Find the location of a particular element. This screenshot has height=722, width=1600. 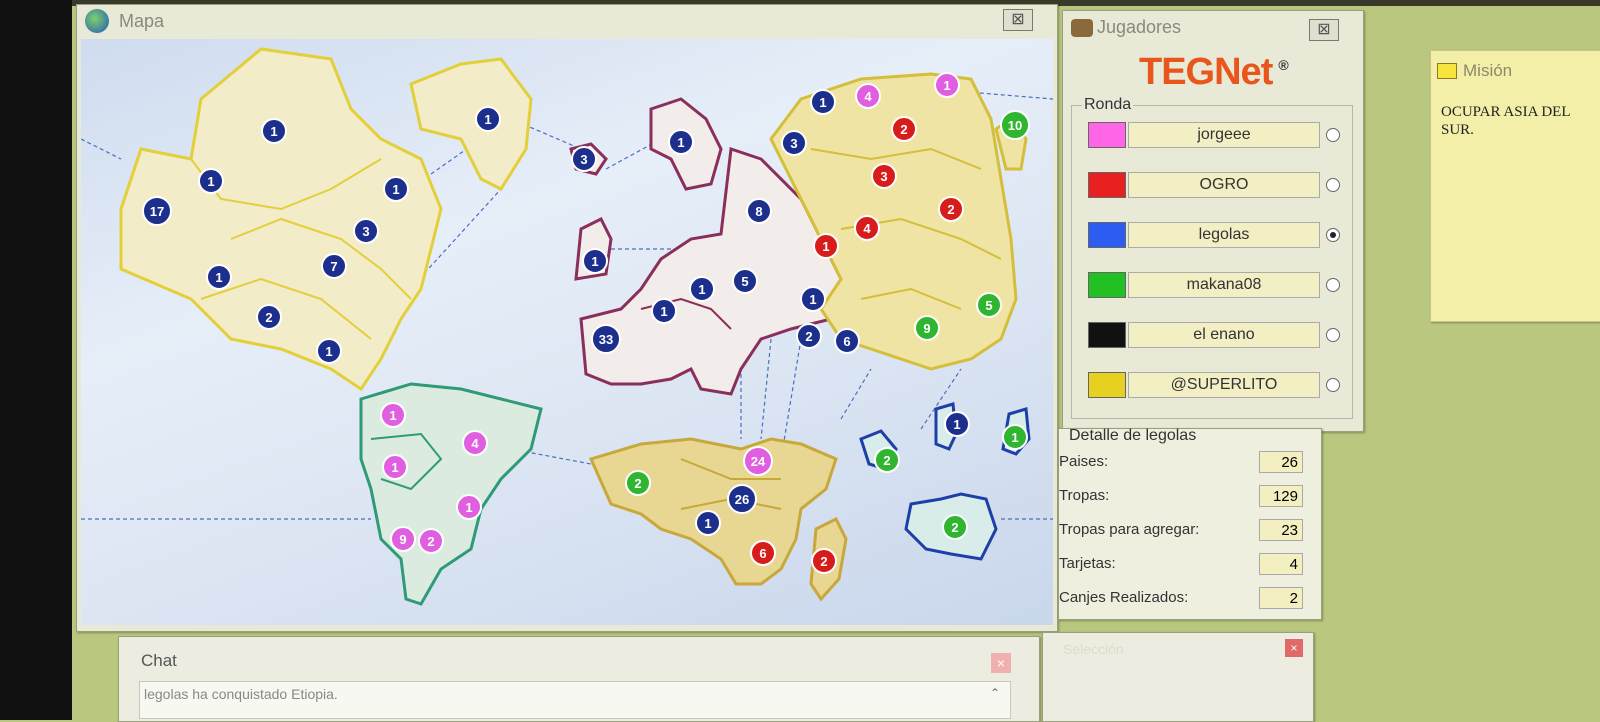

map-titlebar: Mapa ⊠ is located at coordinates (567, 20).